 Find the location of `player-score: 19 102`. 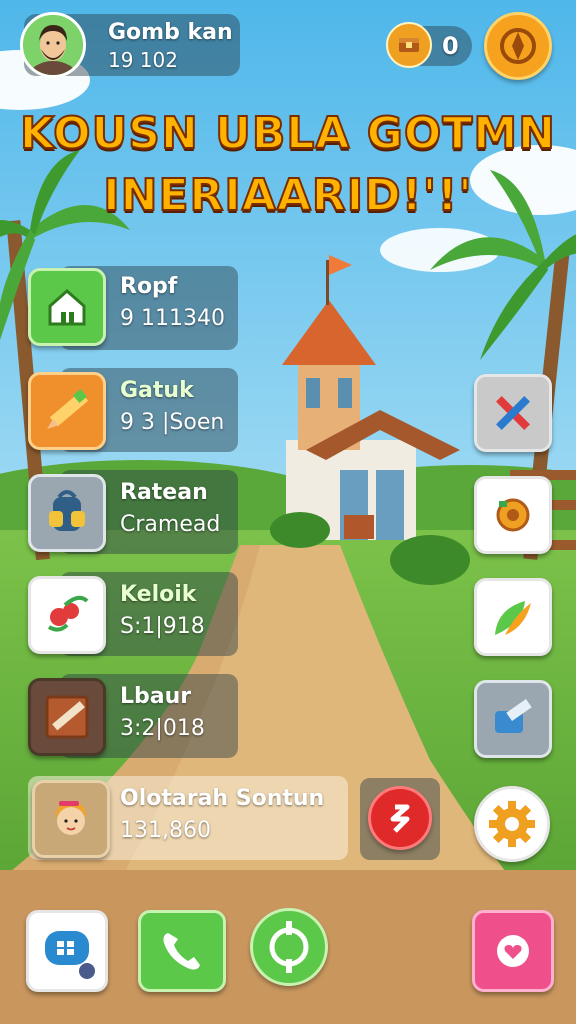

player-score: 19 102 is located at coordinates (143, 60).